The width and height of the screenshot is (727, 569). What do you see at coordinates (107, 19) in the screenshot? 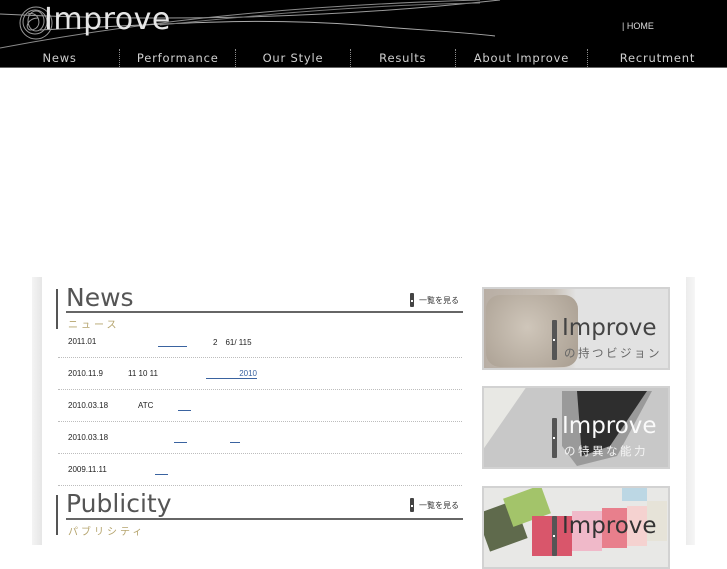
I see `site-logo: Improve` at bounding box center [107, 19].